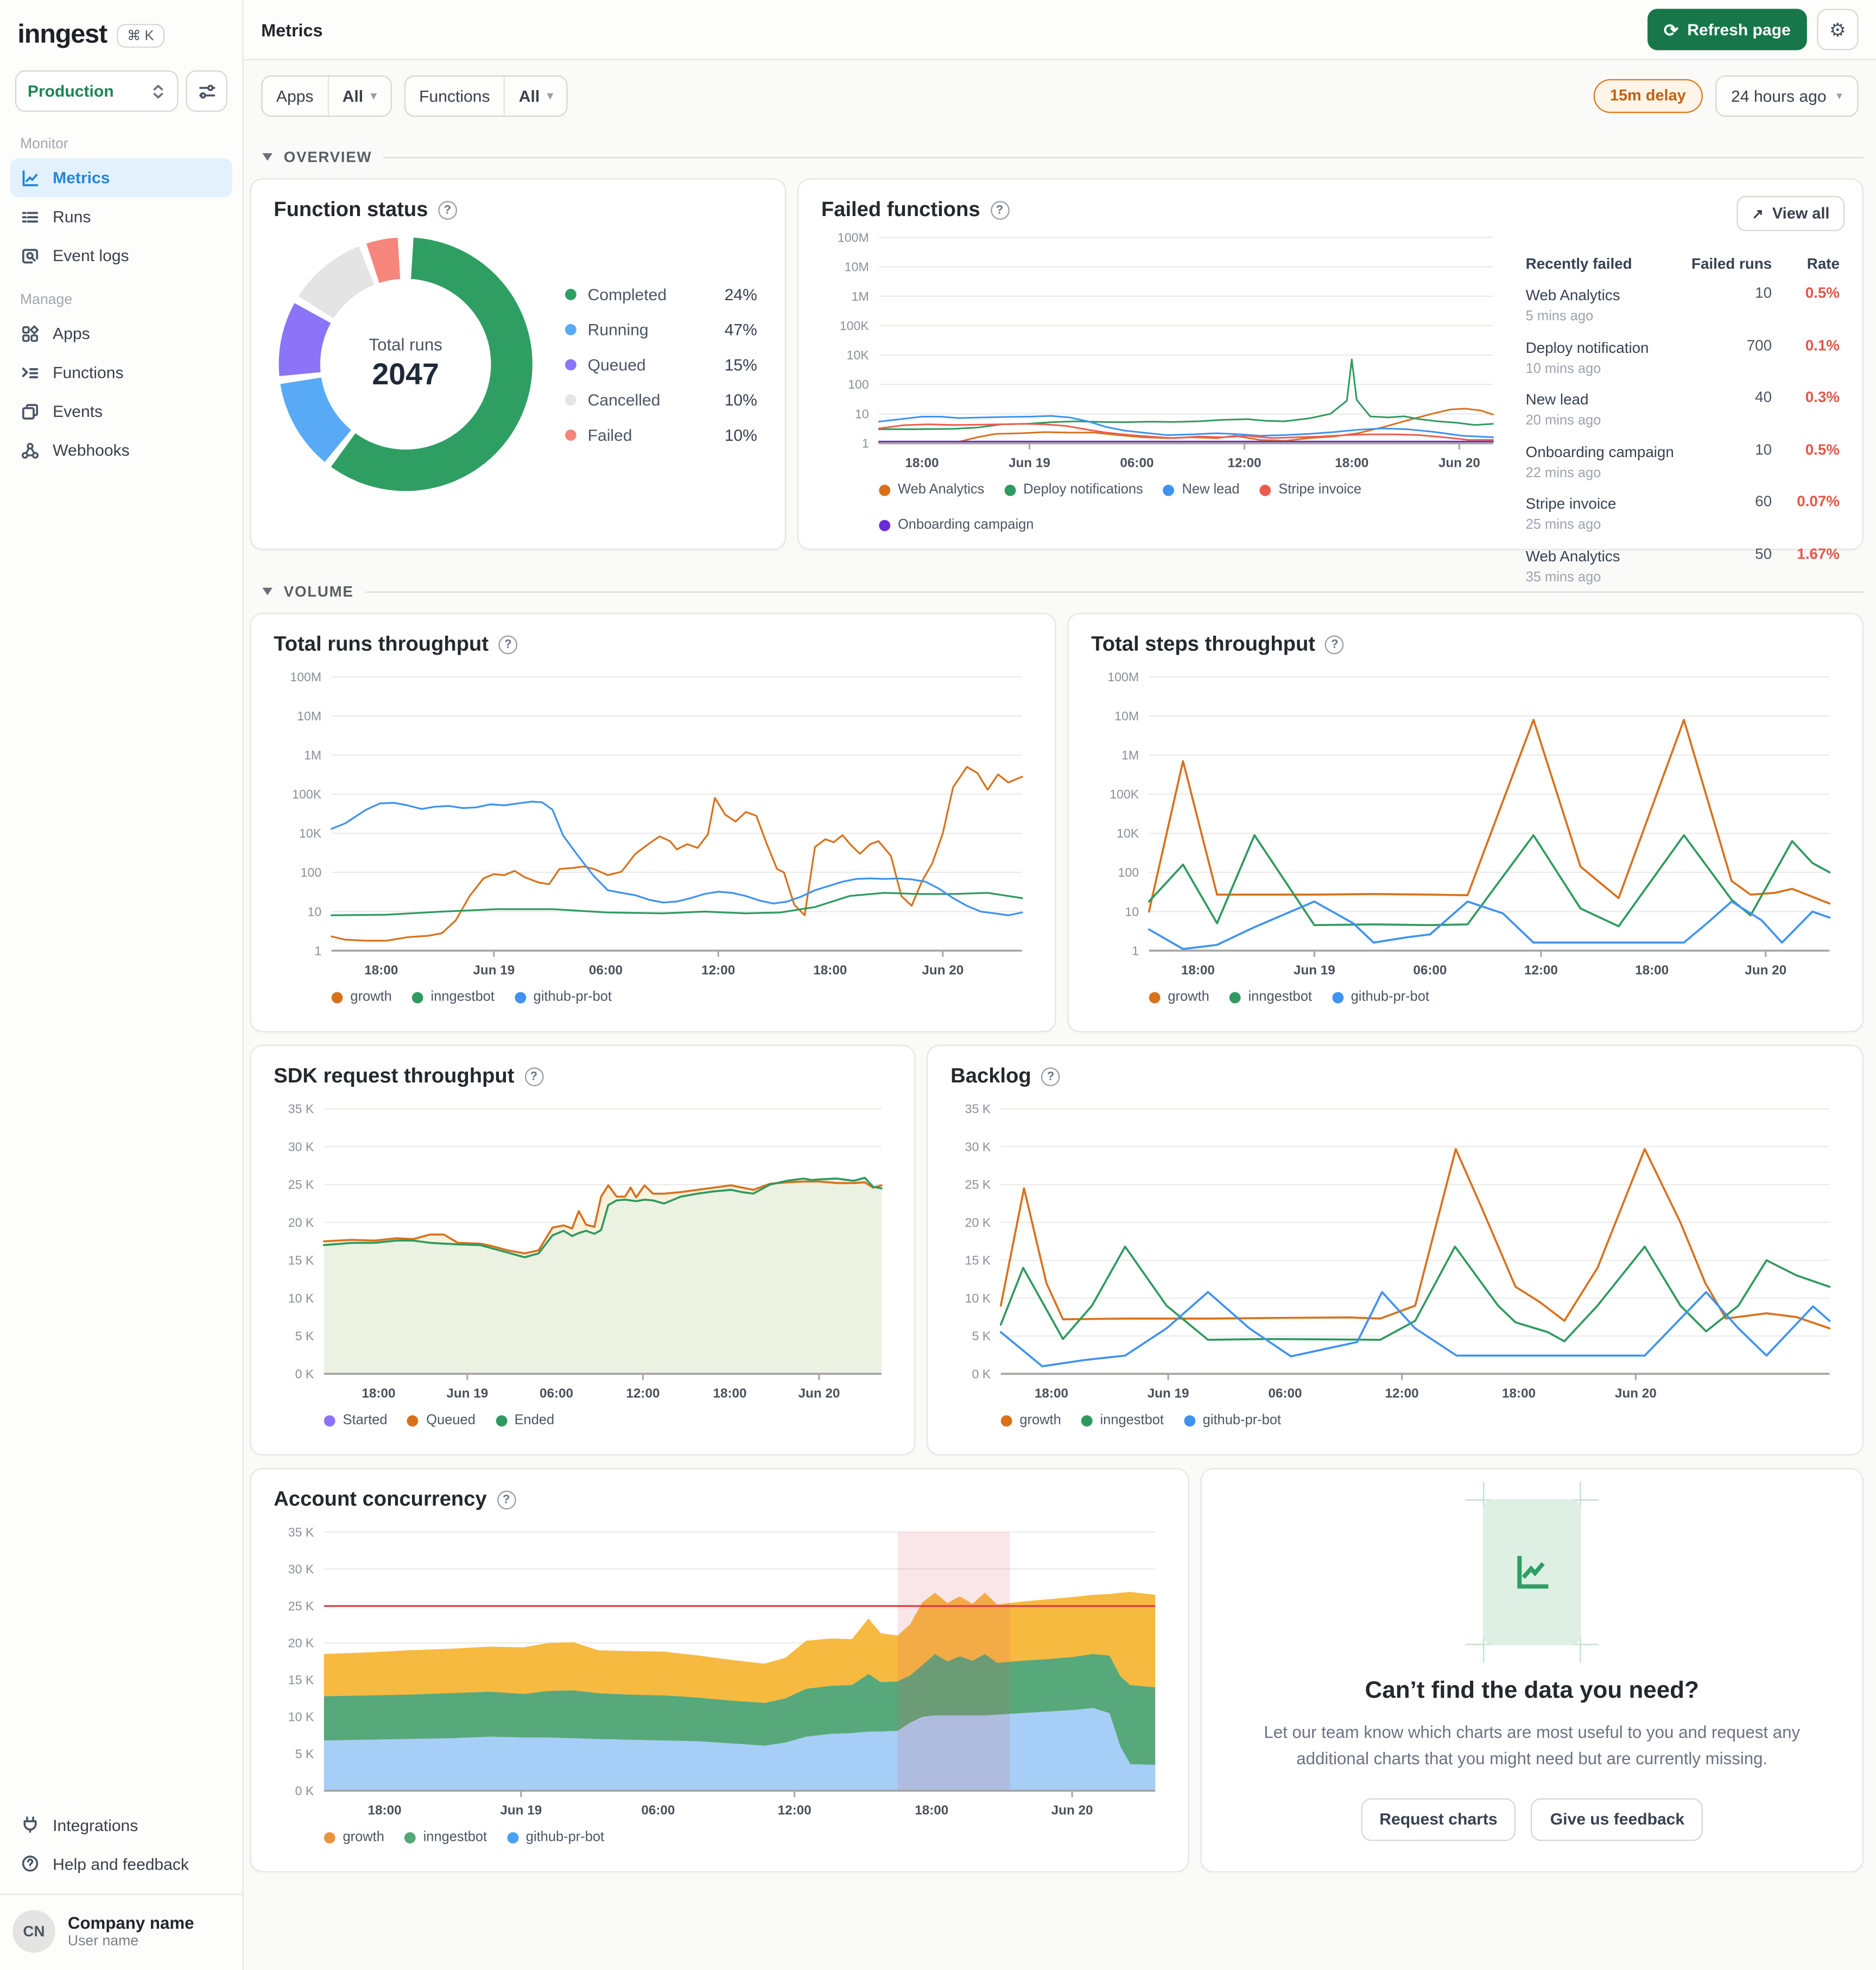 This screenshot has height=1970, width=1876. I want to click on donut-center-value: 2047, so click(405, 375).